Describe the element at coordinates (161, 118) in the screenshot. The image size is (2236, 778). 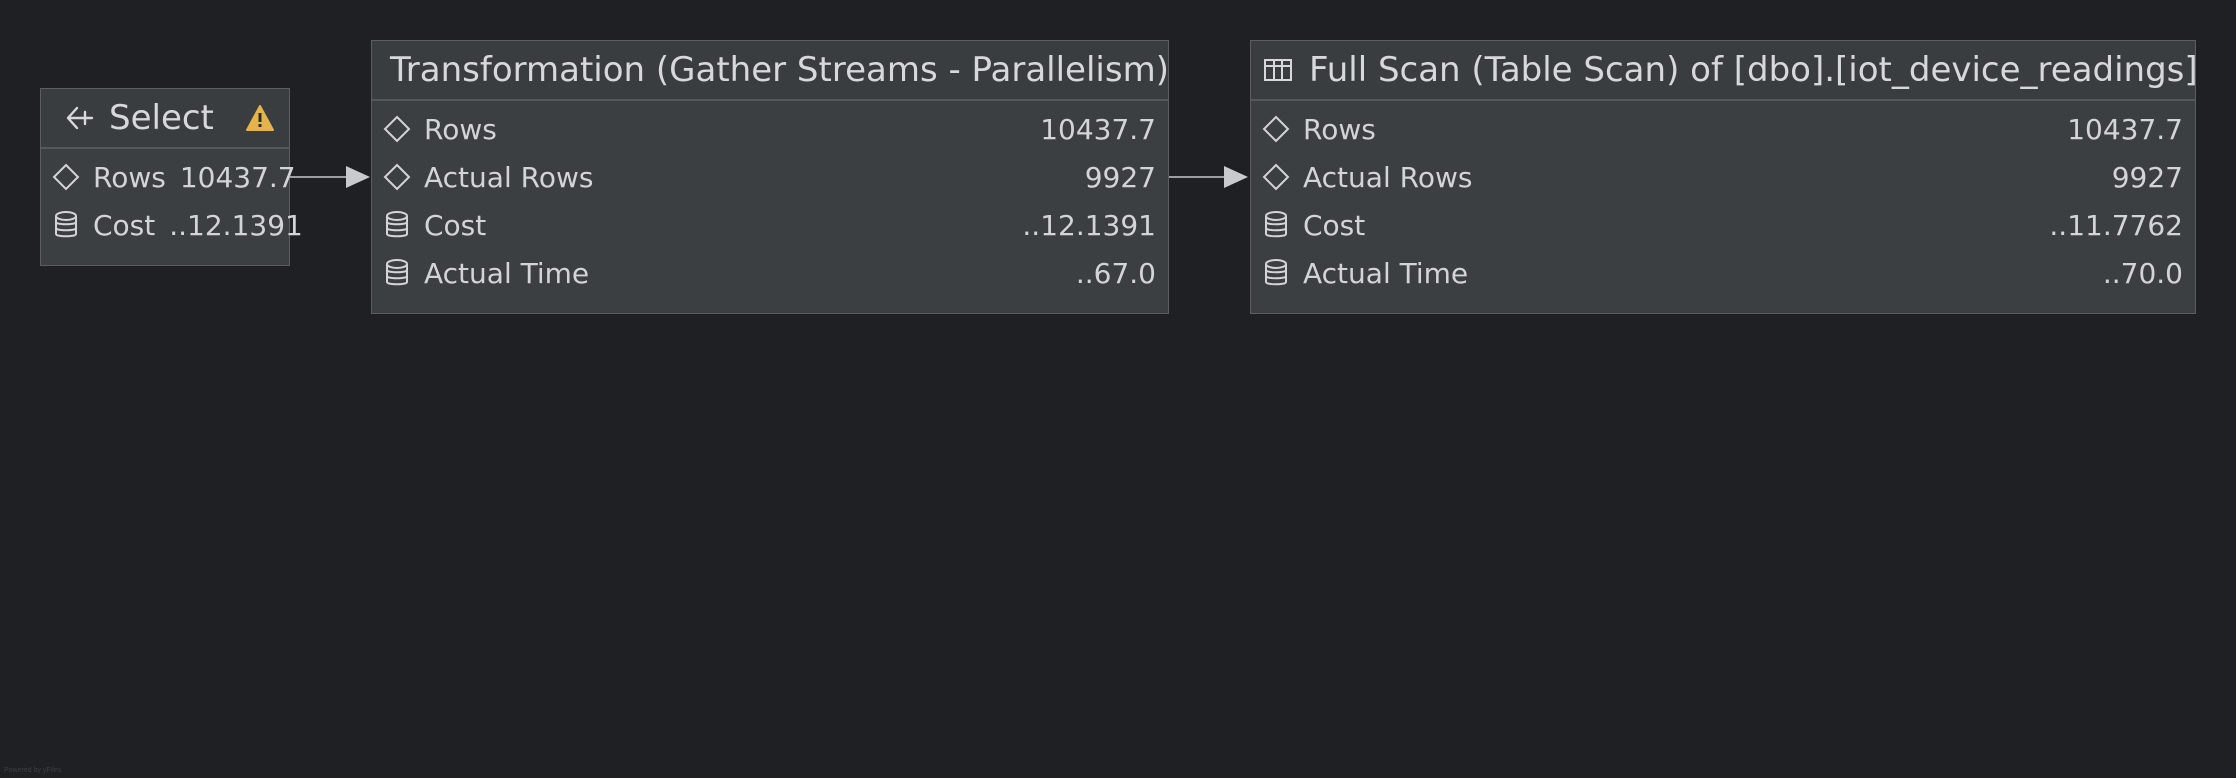
I see `node-title: Select` at that location.